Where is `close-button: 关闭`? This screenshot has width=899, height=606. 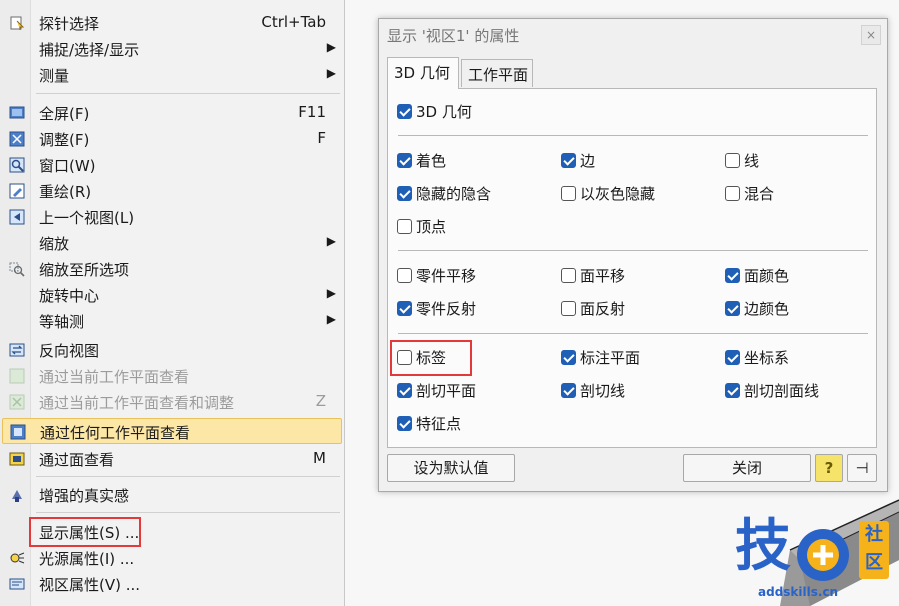
close-button: 关闭 is located at coordinates (747, 468).